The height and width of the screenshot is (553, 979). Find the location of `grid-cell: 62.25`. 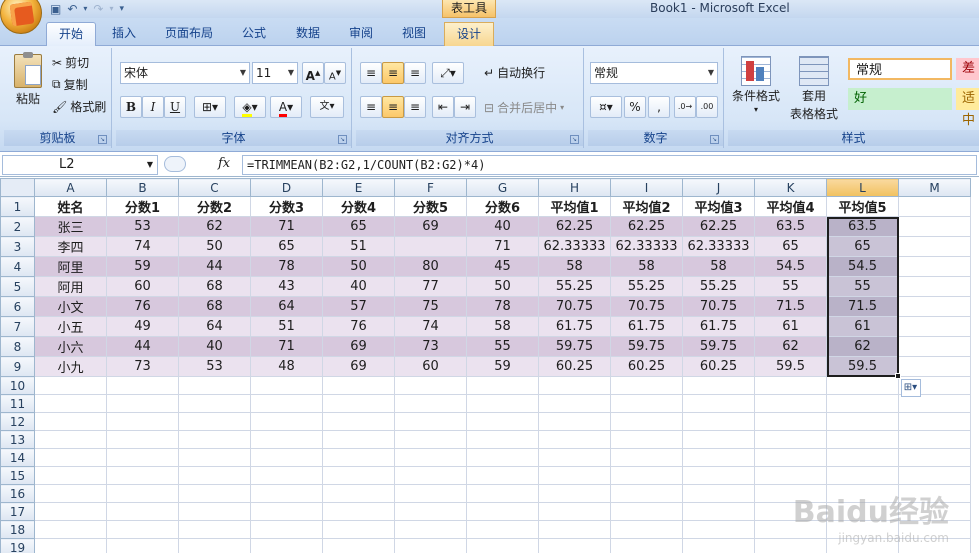

grid-cell: 62.25 is located at coordinates (574, 226).